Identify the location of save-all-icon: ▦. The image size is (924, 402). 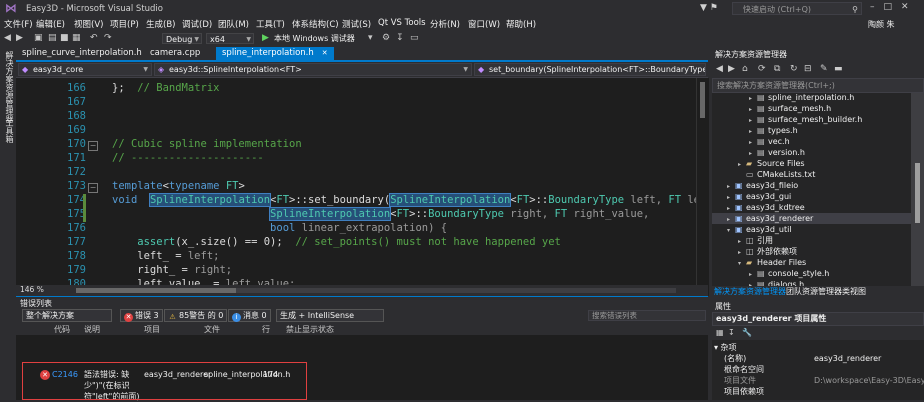
(76, 38).